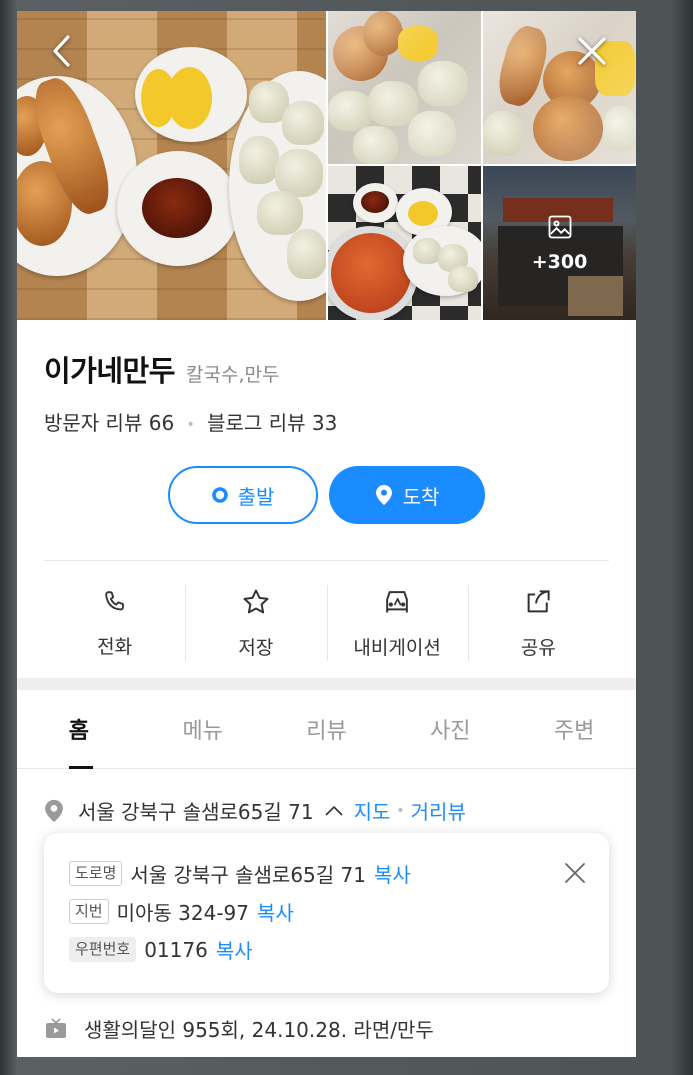 The image size is (693, 1075). I want to click on save-button: 저장, so click(255, 623).